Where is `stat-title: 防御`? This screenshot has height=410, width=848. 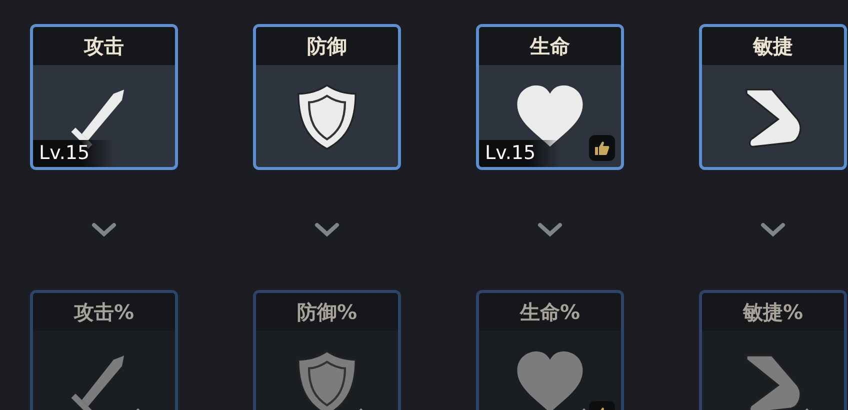 stat-title: 防御 is located at coordinates (327, 46).